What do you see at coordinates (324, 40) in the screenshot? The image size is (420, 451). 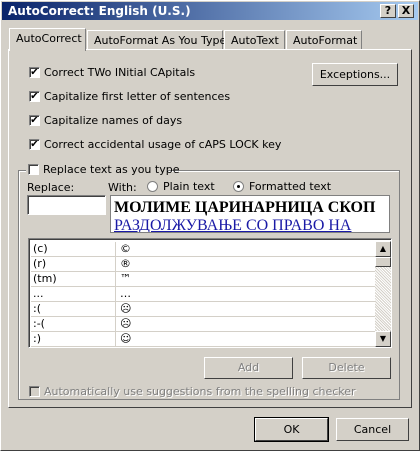 I see `tab-autoformat: AutoFormat` at bounding box center [324, 40].